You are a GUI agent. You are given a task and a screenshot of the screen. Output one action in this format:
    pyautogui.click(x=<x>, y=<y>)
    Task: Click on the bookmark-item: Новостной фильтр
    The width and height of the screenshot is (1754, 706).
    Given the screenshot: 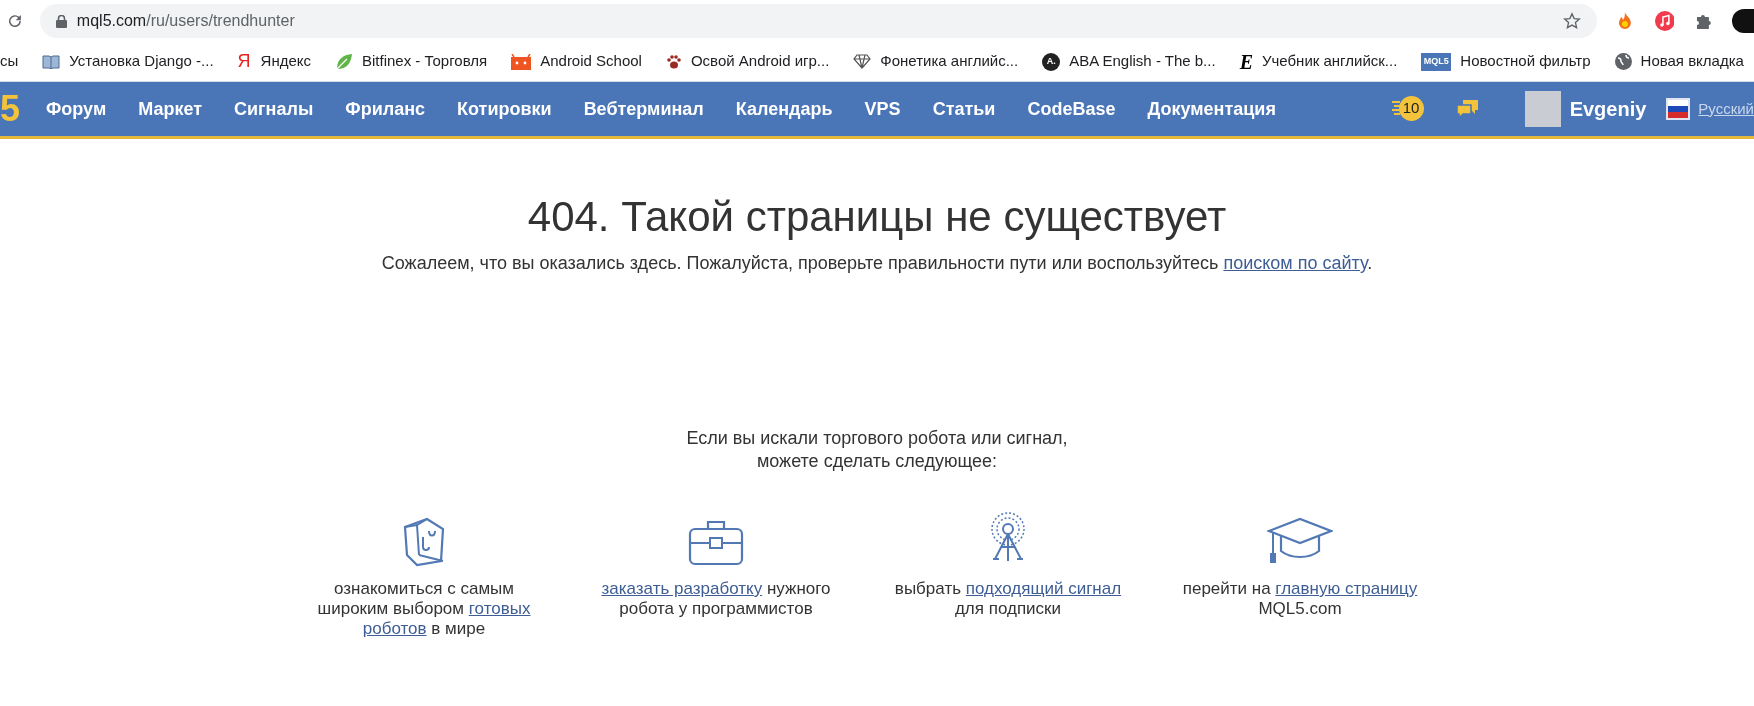 What is the action you would take?
    pyautogui.click(x=1525, y=61)
    